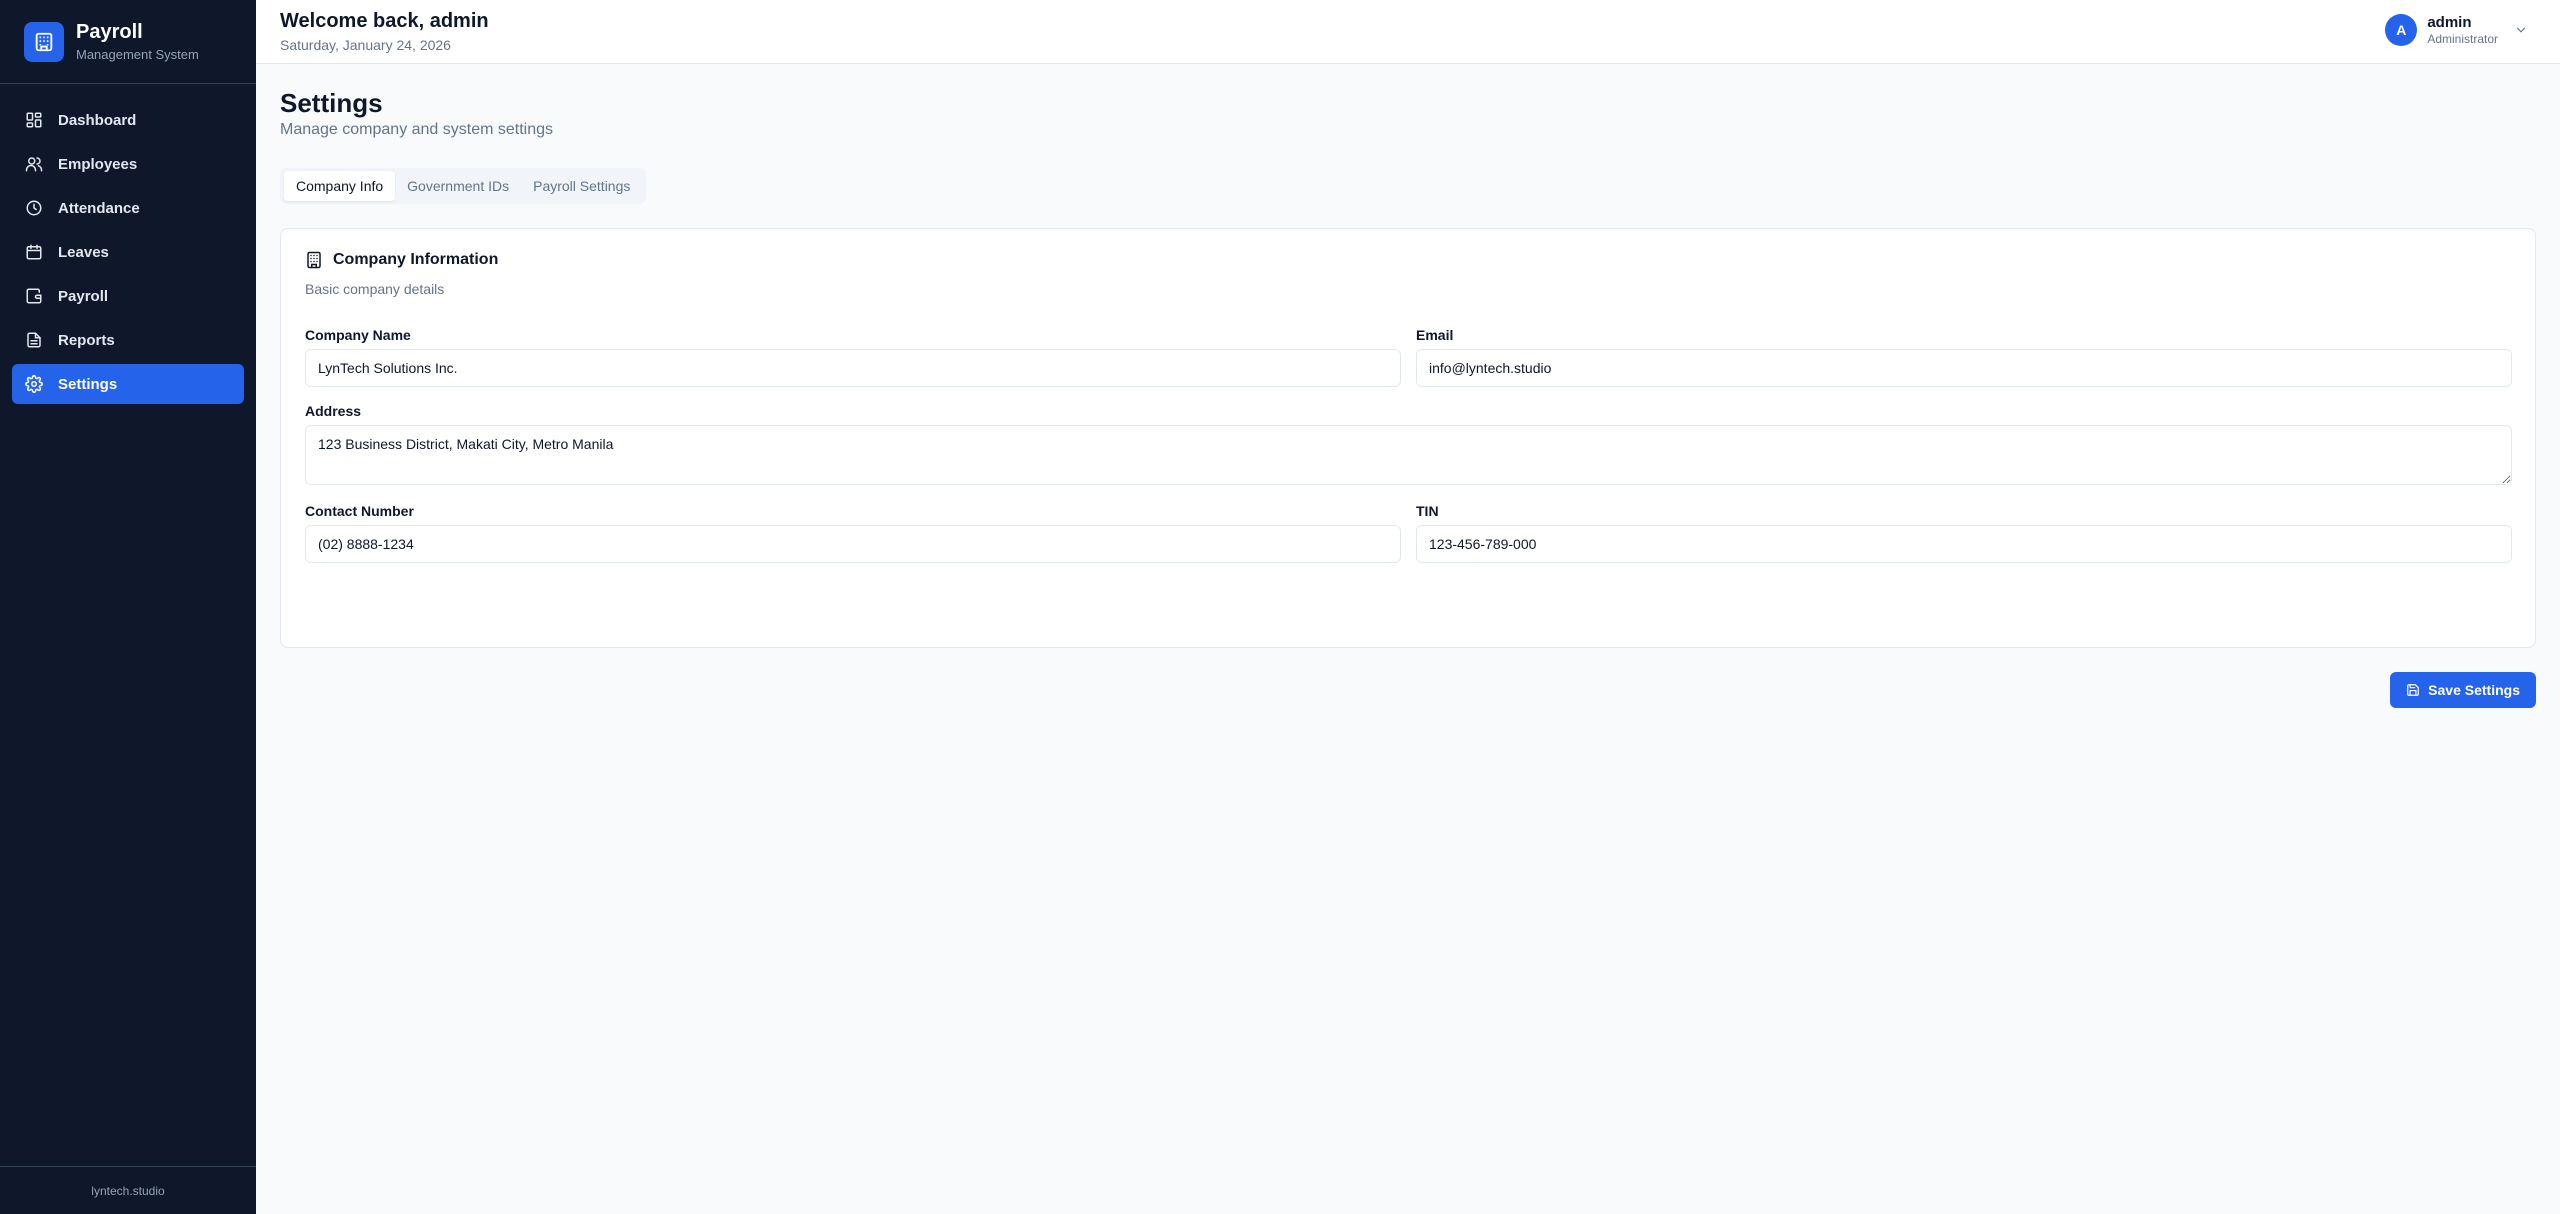  I want to click on card-title-text: Company Information, so click(416, 259).